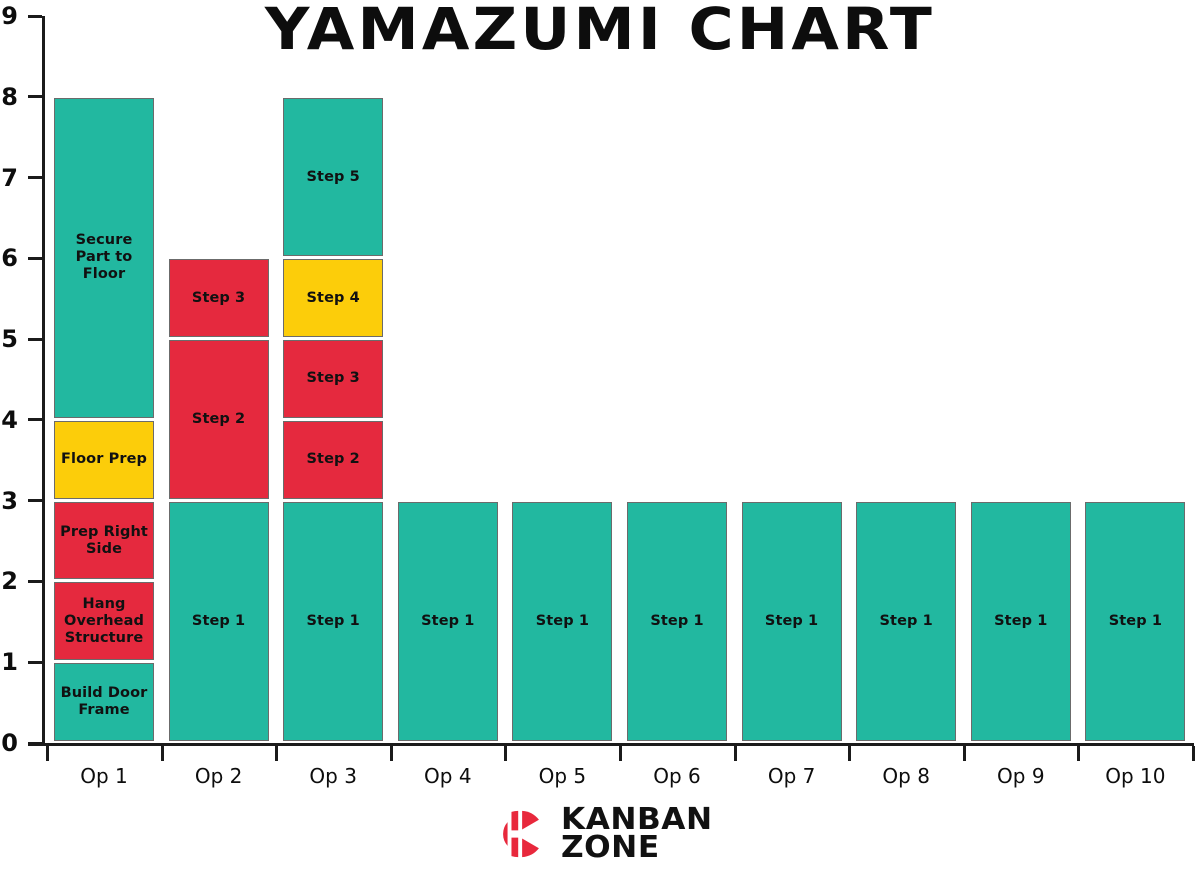 The image size is (1200, 881). I want to click on bar-segment-label: Step 4, so click(333, 297).